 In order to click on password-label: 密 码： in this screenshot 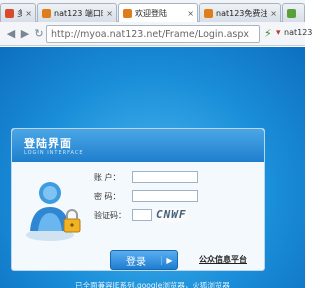, I will do `click(107, 196)`.